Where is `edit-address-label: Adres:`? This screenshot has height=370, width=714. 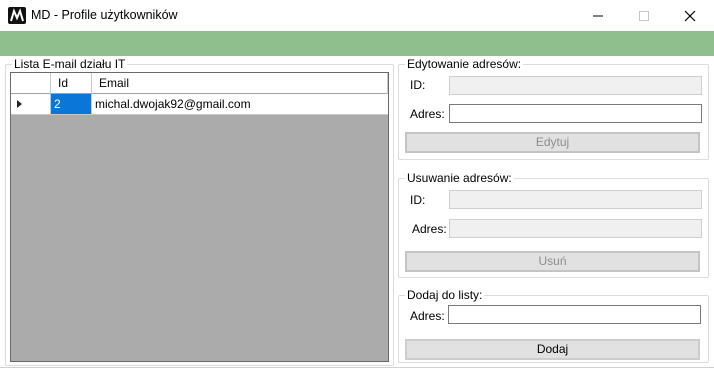
edit-address-label: Adres: is located at coordinates (427, 114).